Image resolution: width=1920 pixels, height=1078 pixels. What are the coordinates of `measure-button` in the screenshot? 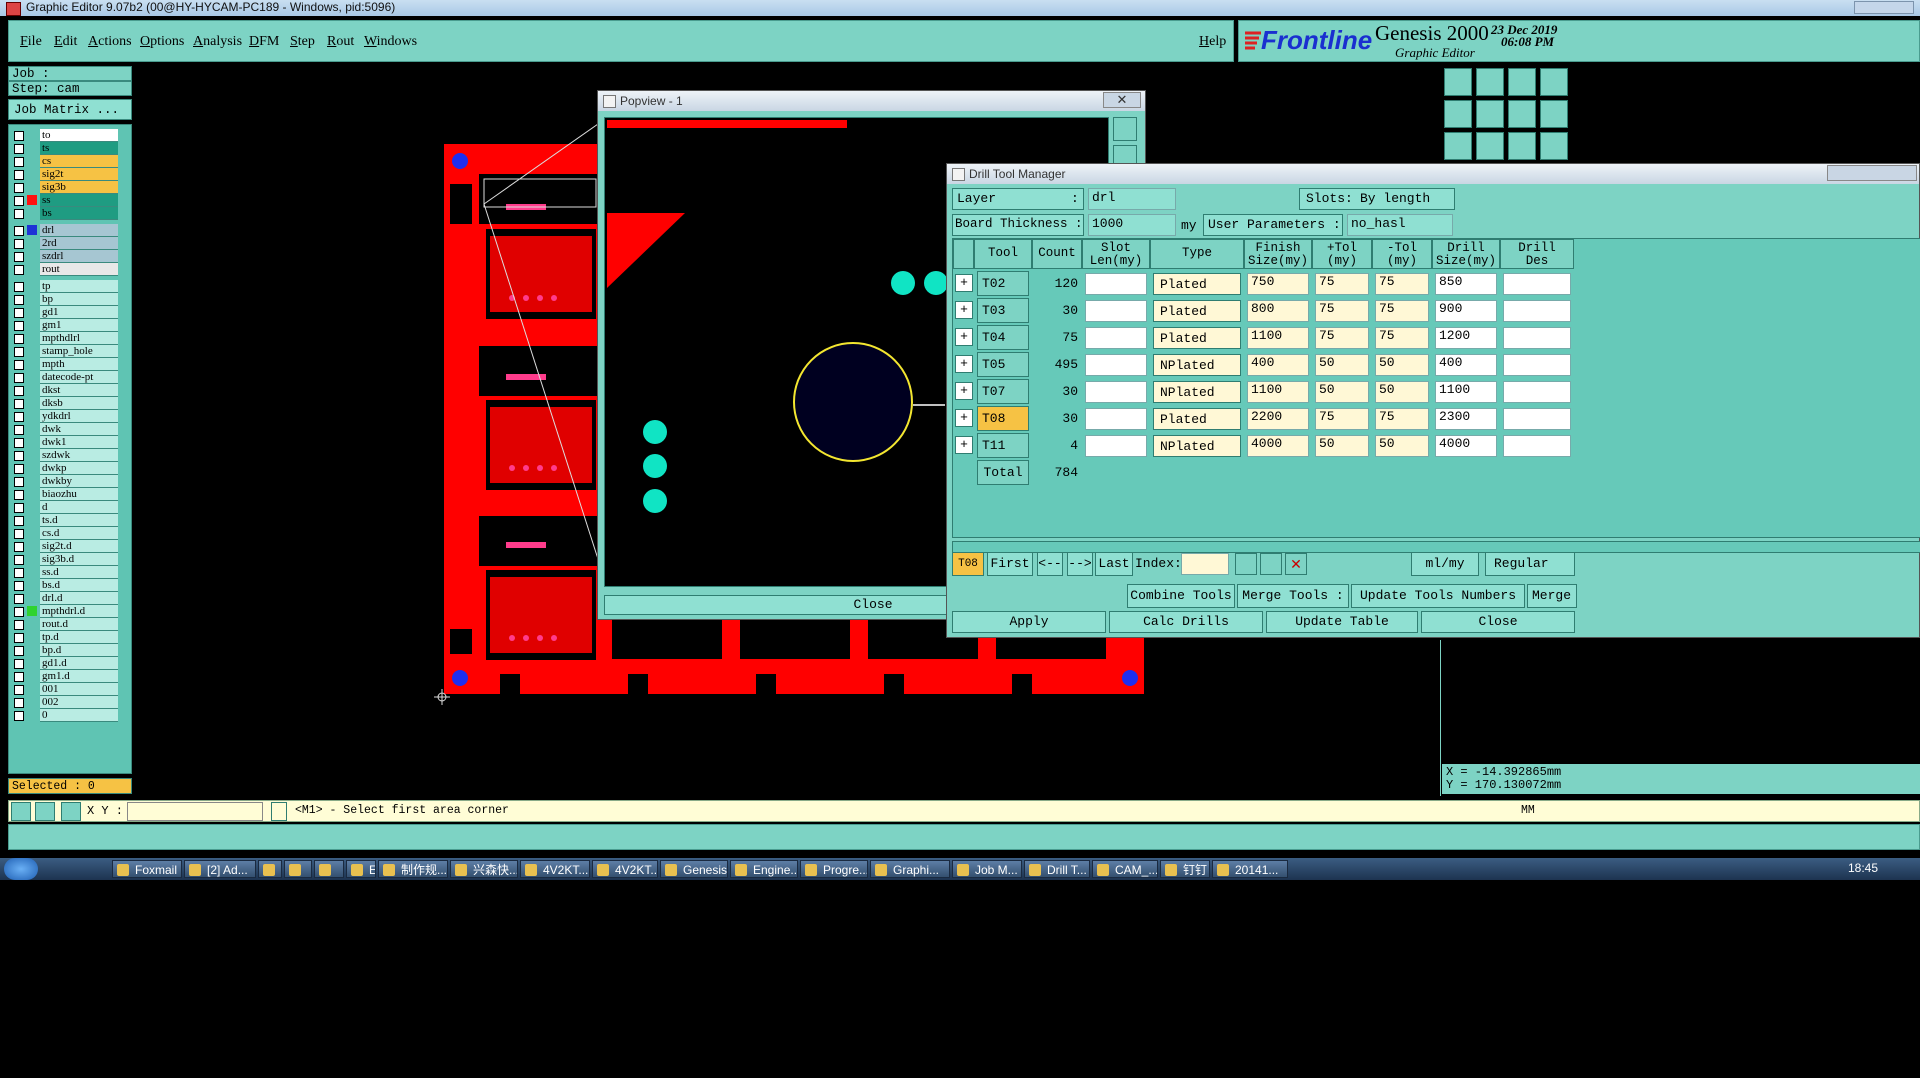 It's located at (1554, 82).